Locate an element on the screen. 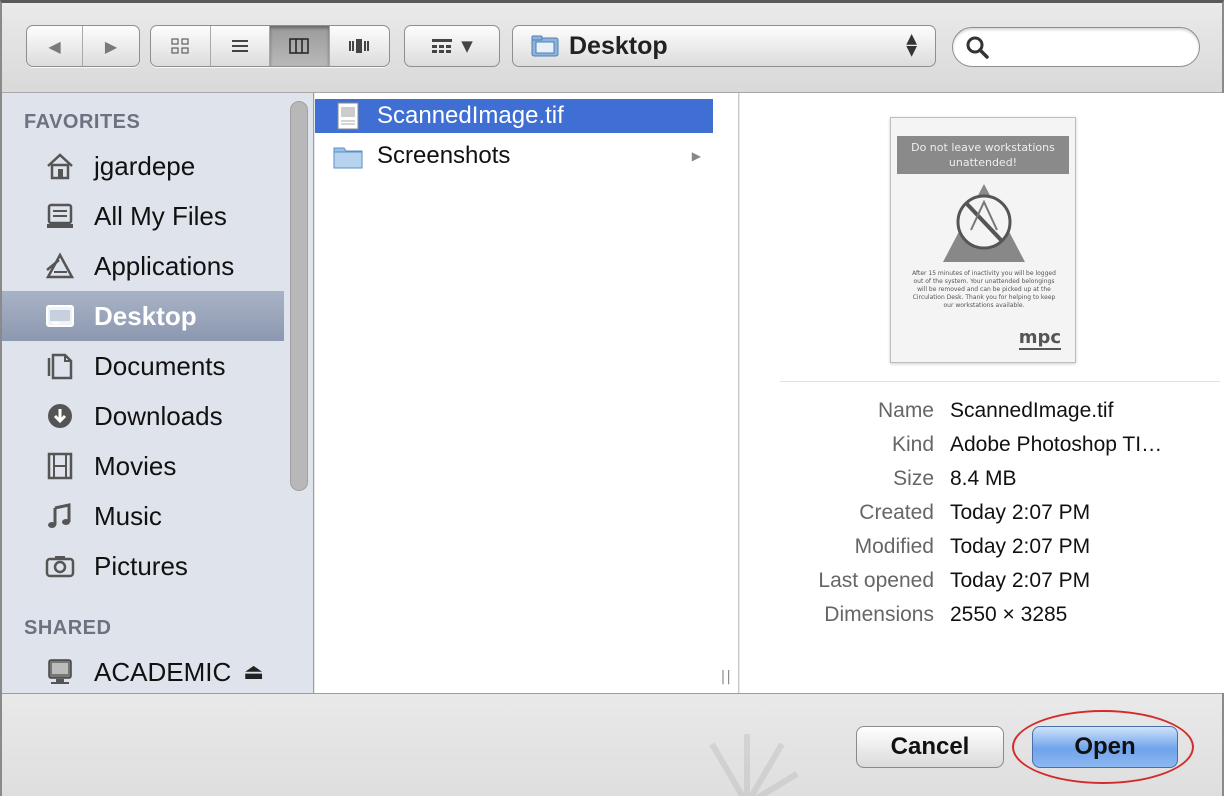 The width and height of the screenshot is (1224, 796). sidebar-item-label: Documents is located at coordinates (160, 365).